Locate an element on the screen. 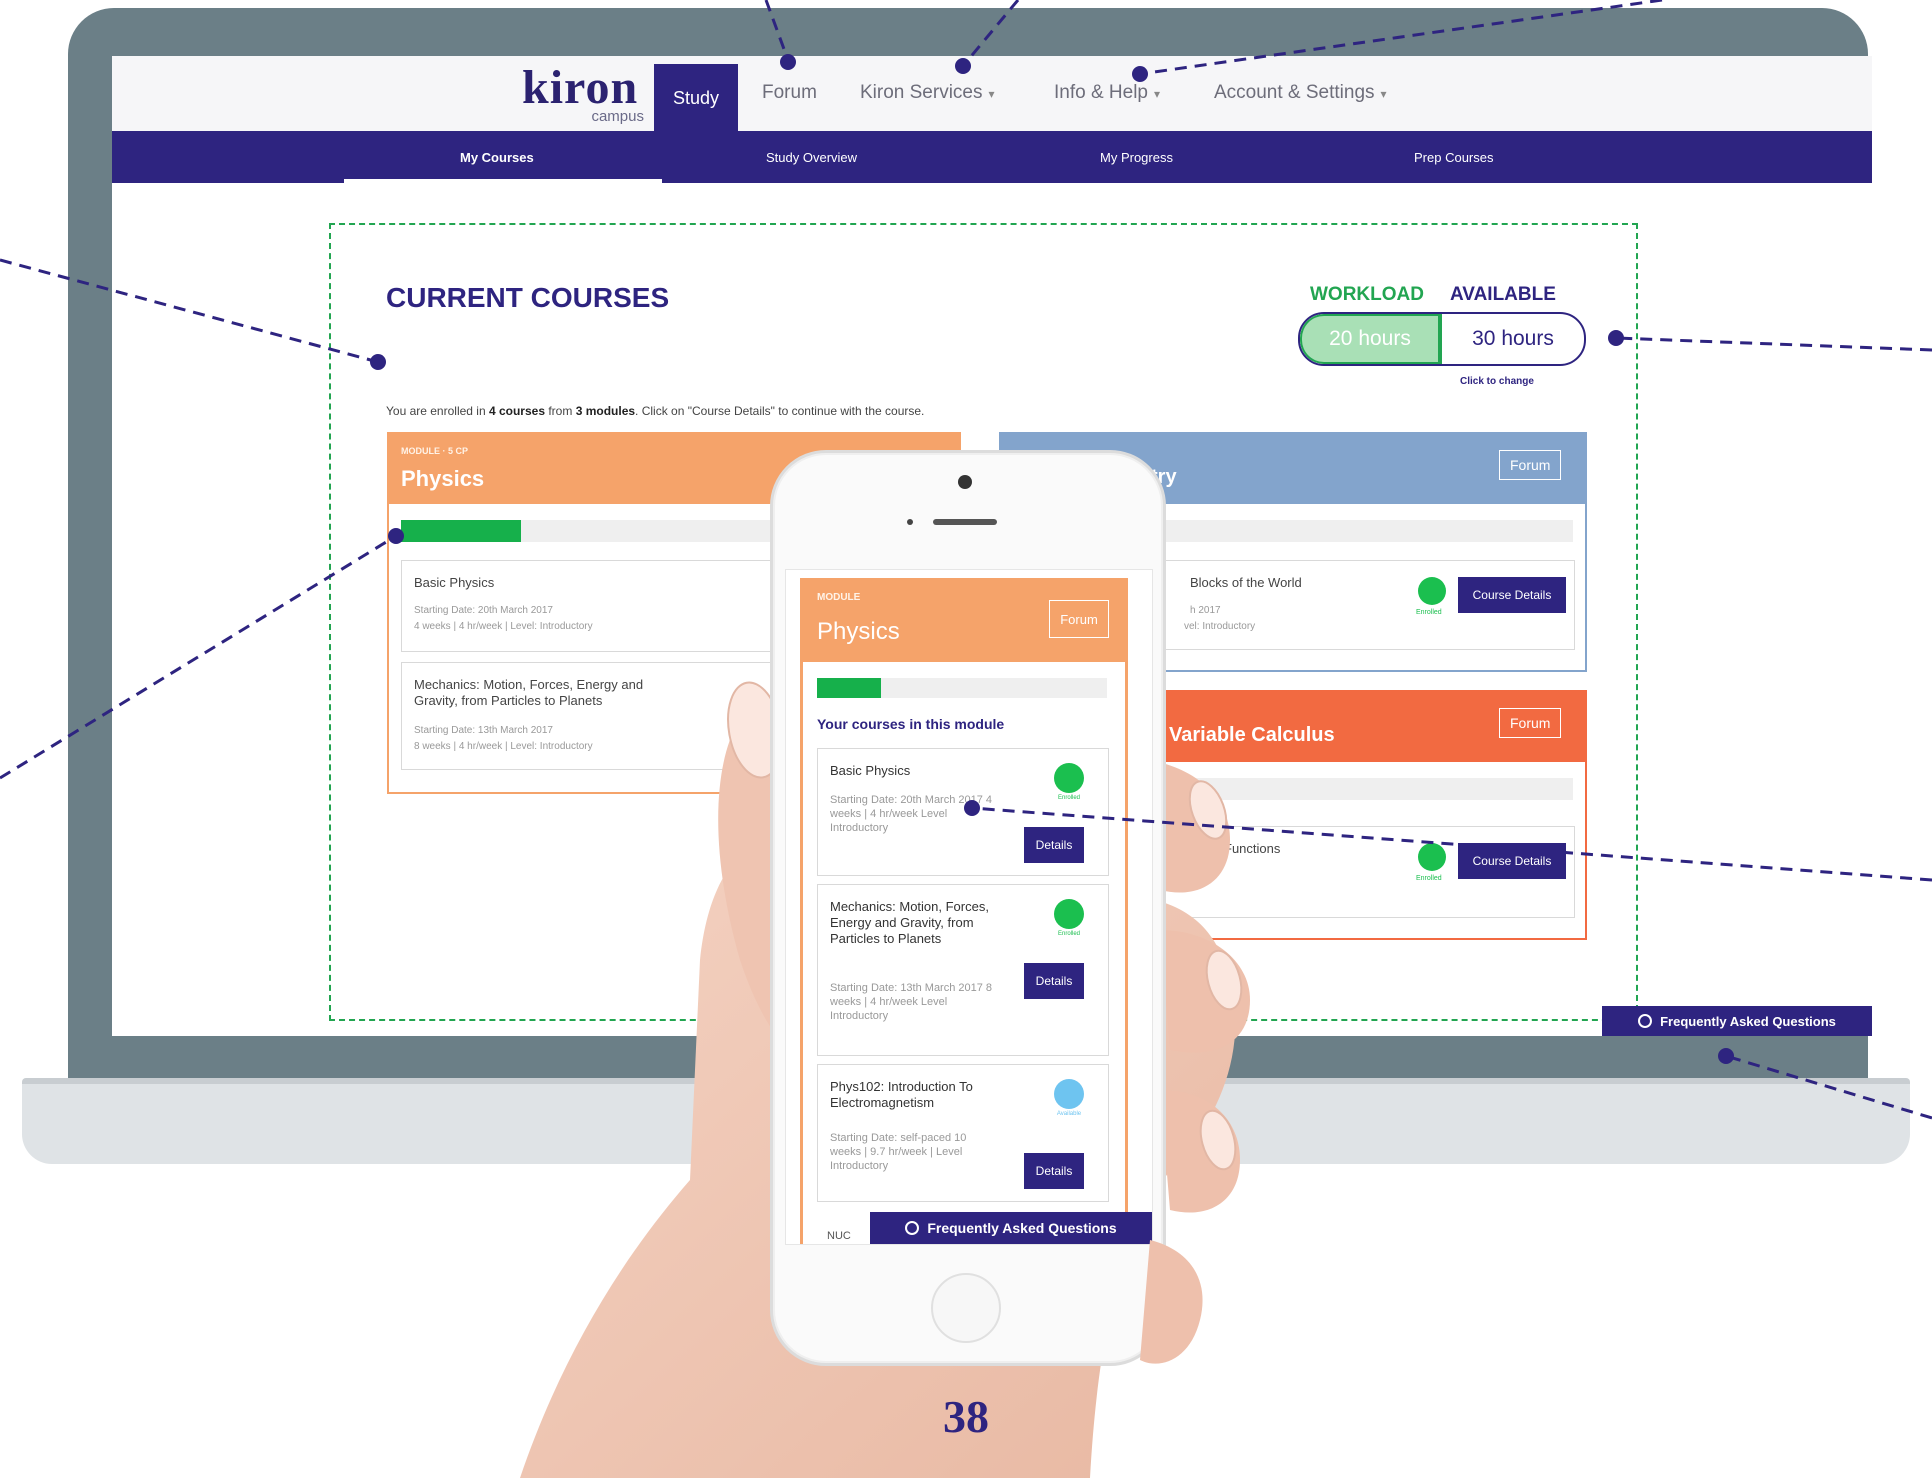 Image resolution: width=1932 pixels, height=1478 pixels. subnav-my-courses: My Courses is located at coordinates (497, 157).